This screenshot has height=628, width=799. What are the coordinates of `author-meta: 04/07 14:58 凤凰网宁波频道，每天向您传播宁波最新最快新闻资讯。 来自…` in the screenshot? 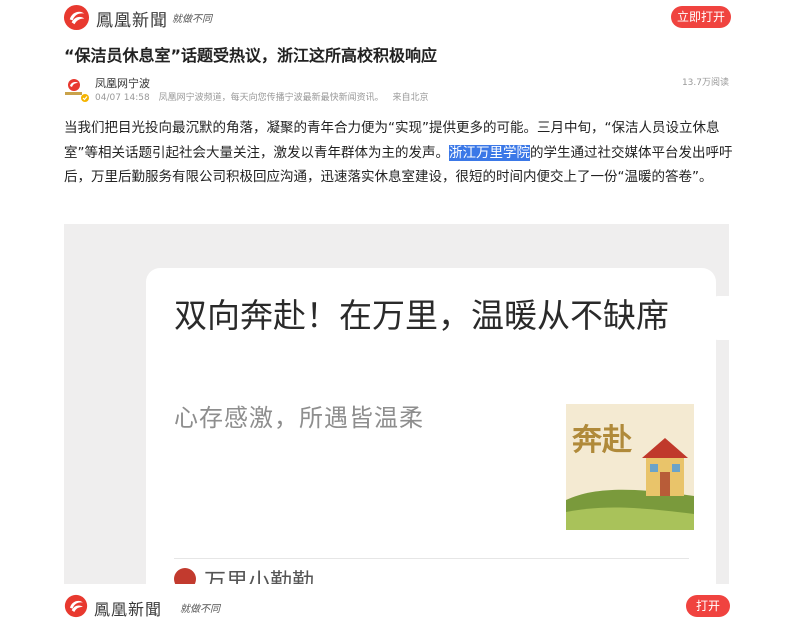 It's located at (265, 96).